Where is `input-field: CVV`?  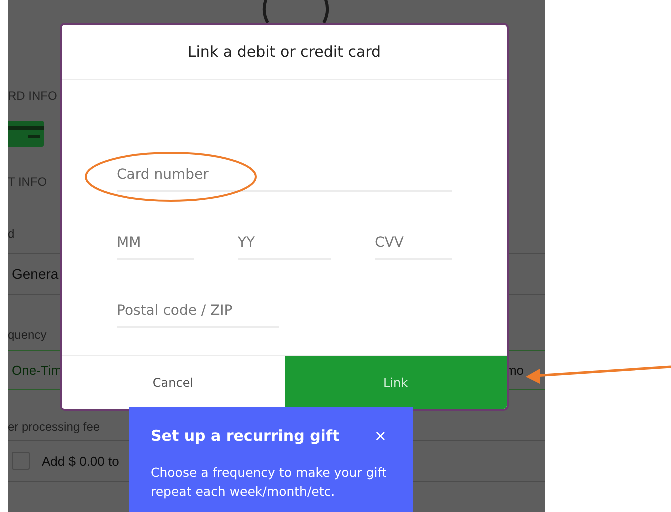 input-field: CVV is located at coordinates (413, 244).